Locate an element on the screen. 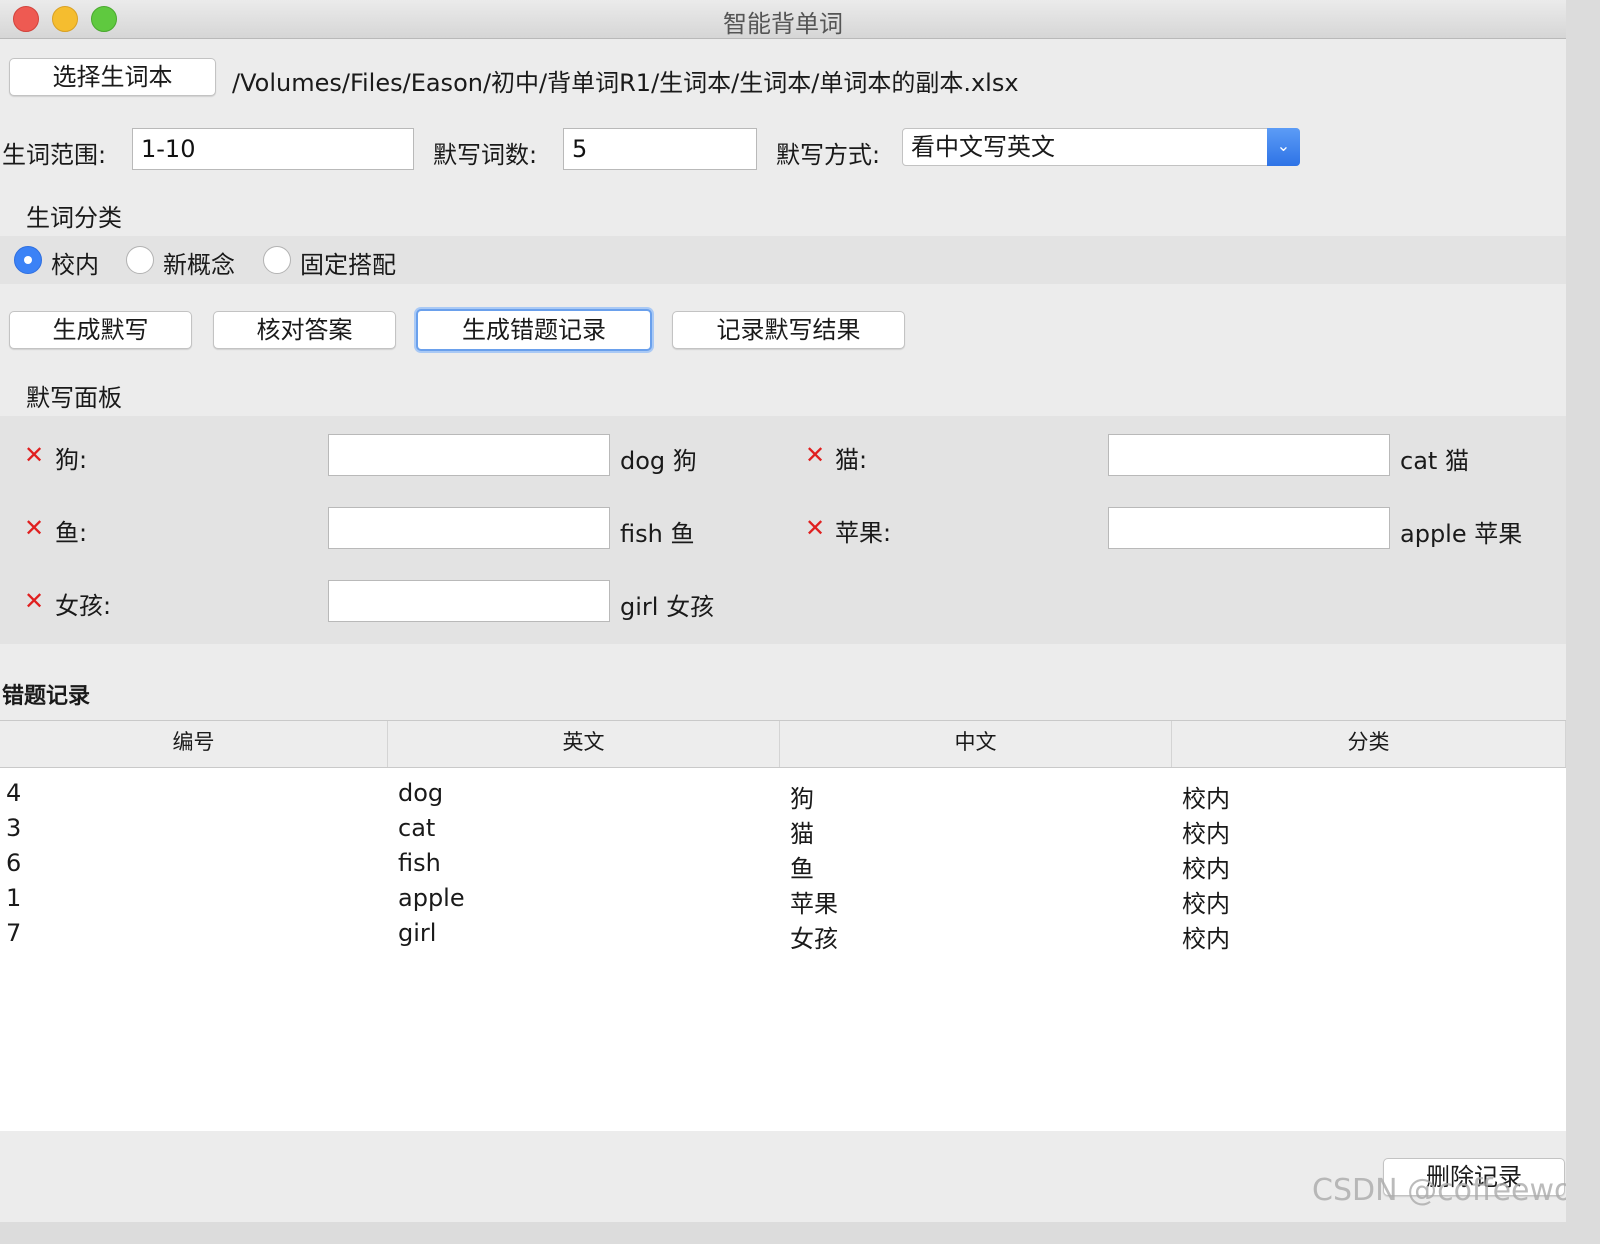 This screenshot has height=1244, width=1600. watermark: CSDN @coffeewoo is located at coordinates (1439, 1190).